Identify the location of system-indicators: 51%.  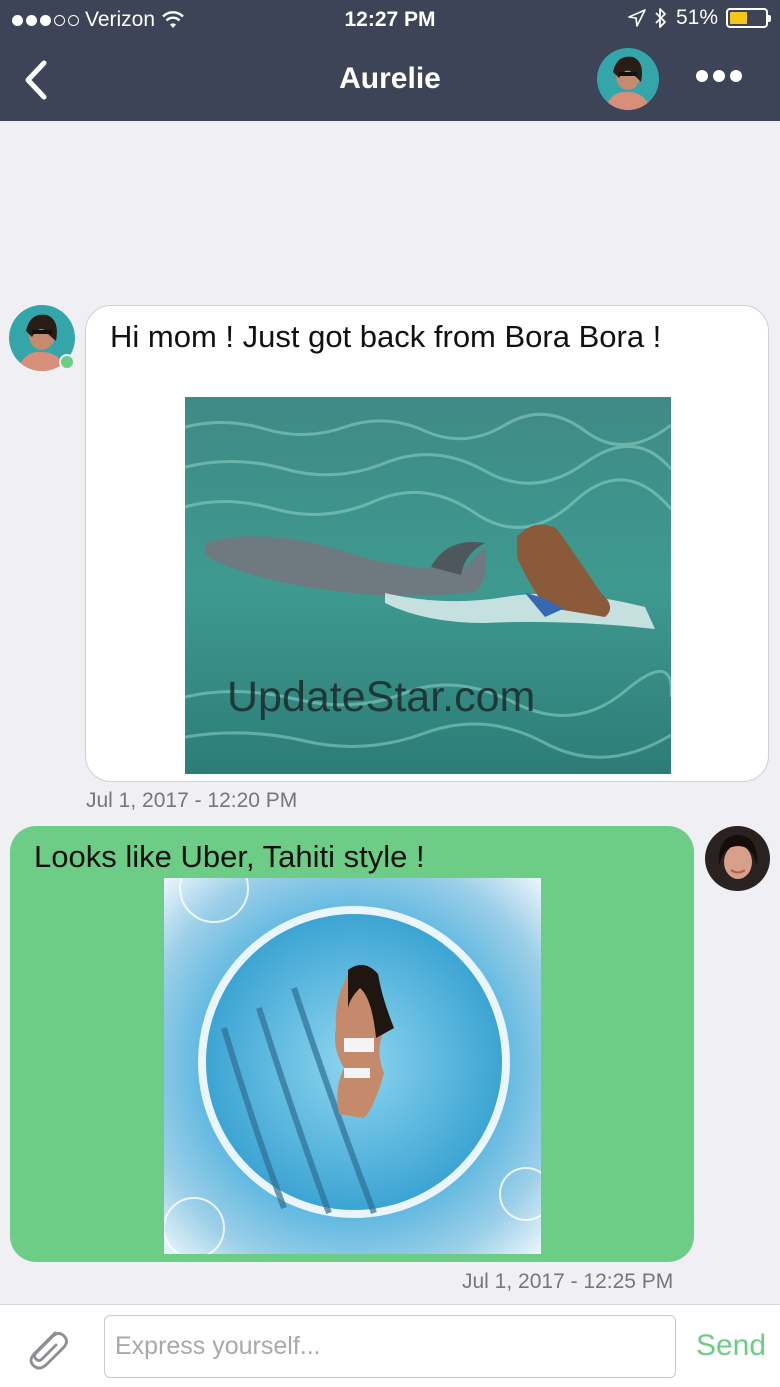
(699, 18).